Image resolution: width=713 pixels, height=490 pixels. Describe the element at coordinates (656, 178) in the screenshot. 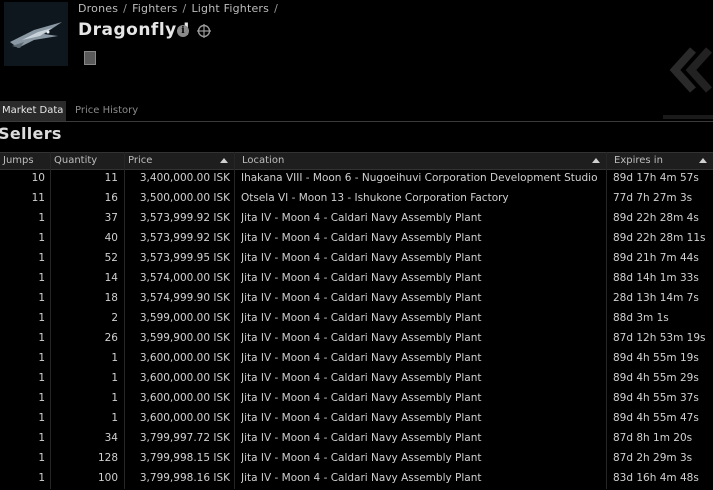

I see `cell-expires: 89d 17h 4m 57s` at that location.